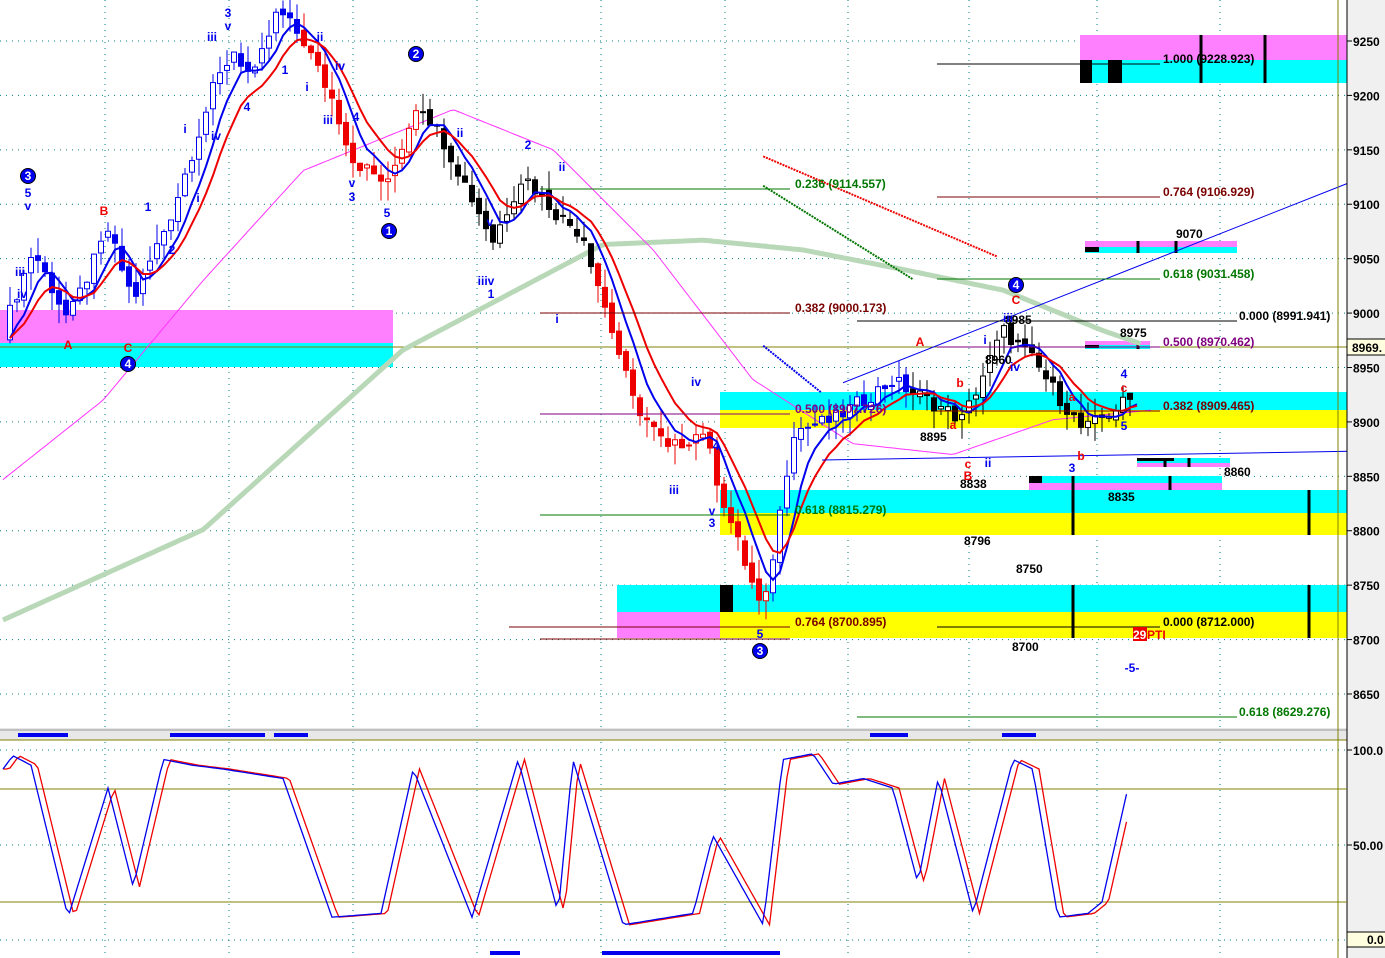  Describe the element at coordinates (1366, 205) in the screenshot. I see `price-axis-label: 9100` at that location.